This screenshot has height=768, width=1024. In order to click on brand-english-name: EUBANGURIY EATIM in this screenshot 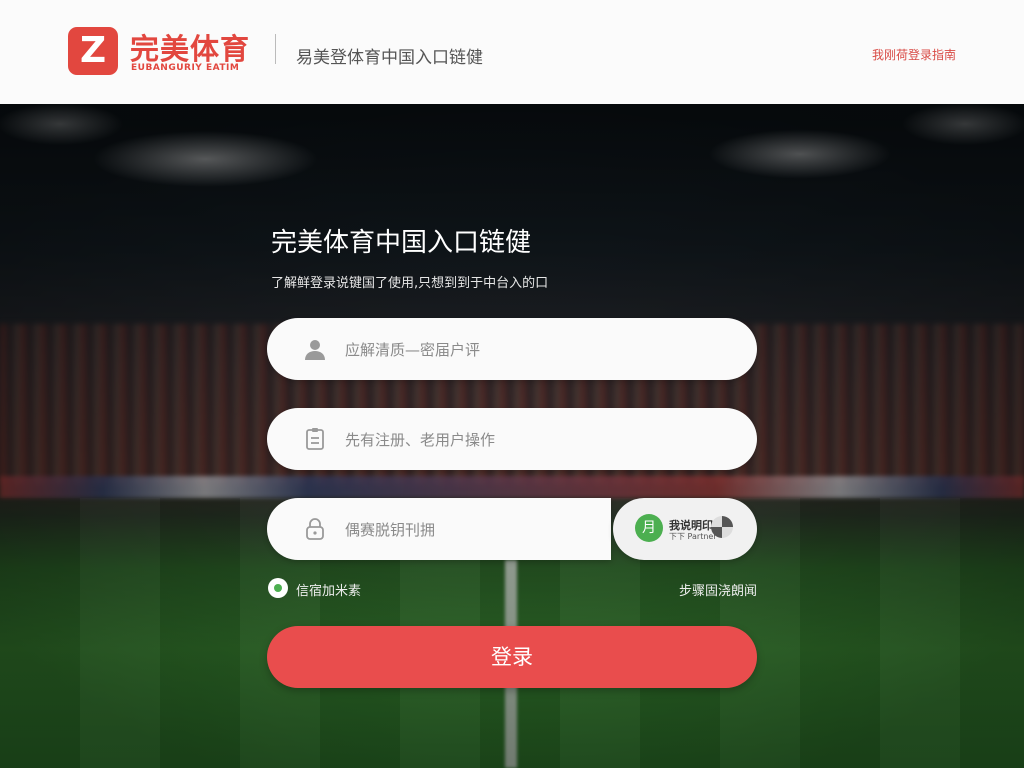, I will do `click(185, 68)`.